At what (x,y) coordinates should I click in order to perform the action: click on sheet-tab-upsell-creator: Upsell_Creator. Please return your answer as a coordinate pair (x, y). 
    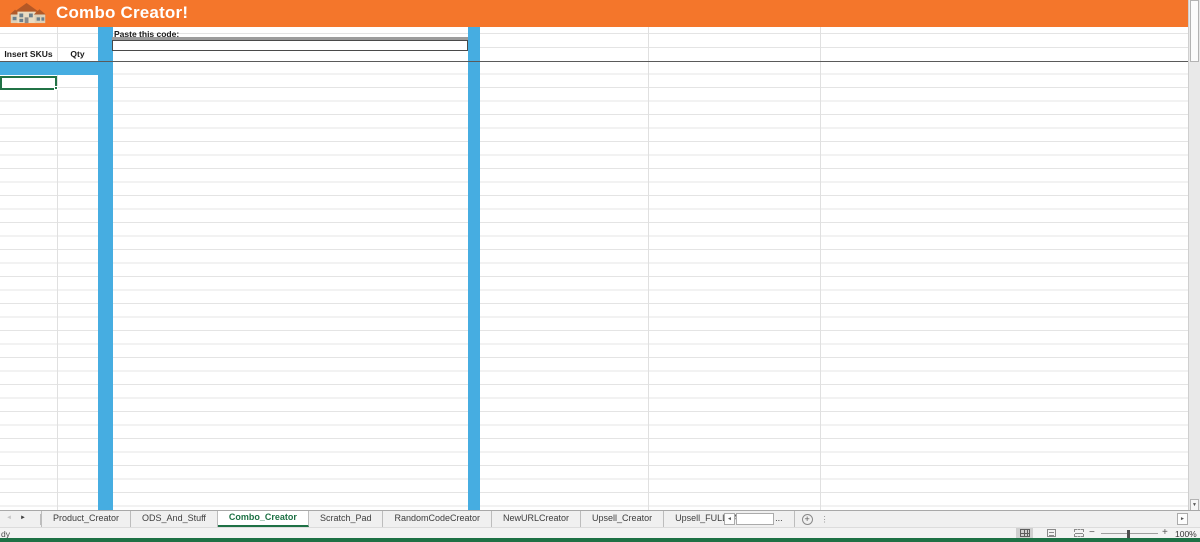
    Looking at the image, I should click on (623, 519).